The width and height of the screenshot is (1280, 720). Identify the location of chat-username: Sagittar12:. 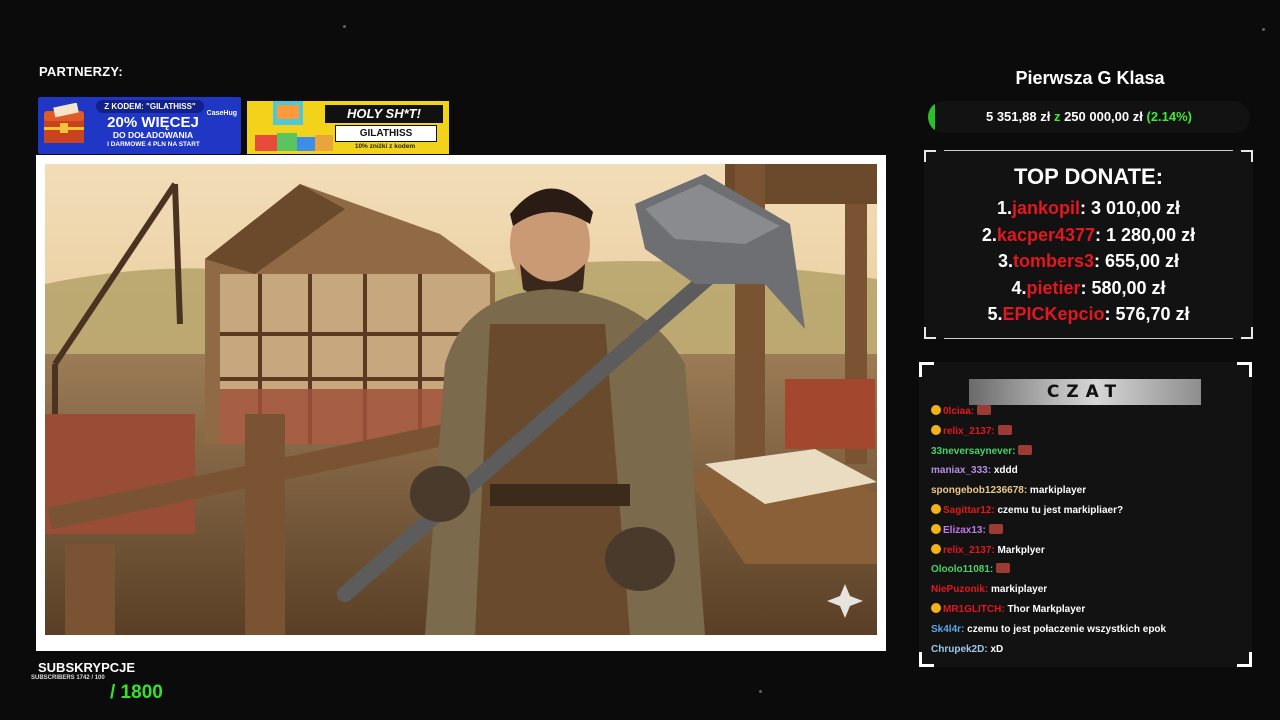
(969, 510).